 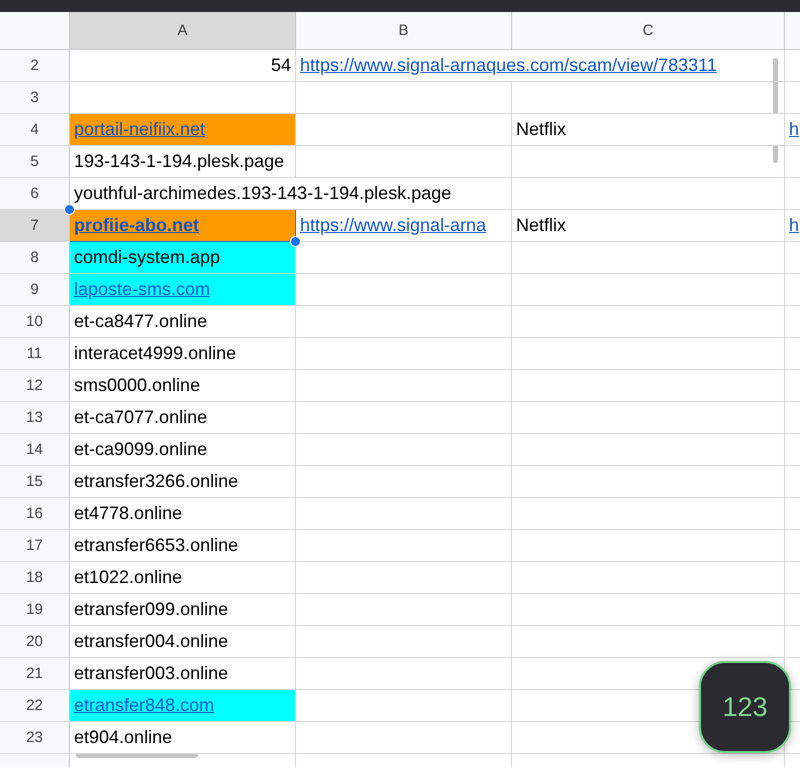 What do you see at coordinates (35, 290) in the screenshot?
I see `row-header: 9` at bounding box center [35, 290].